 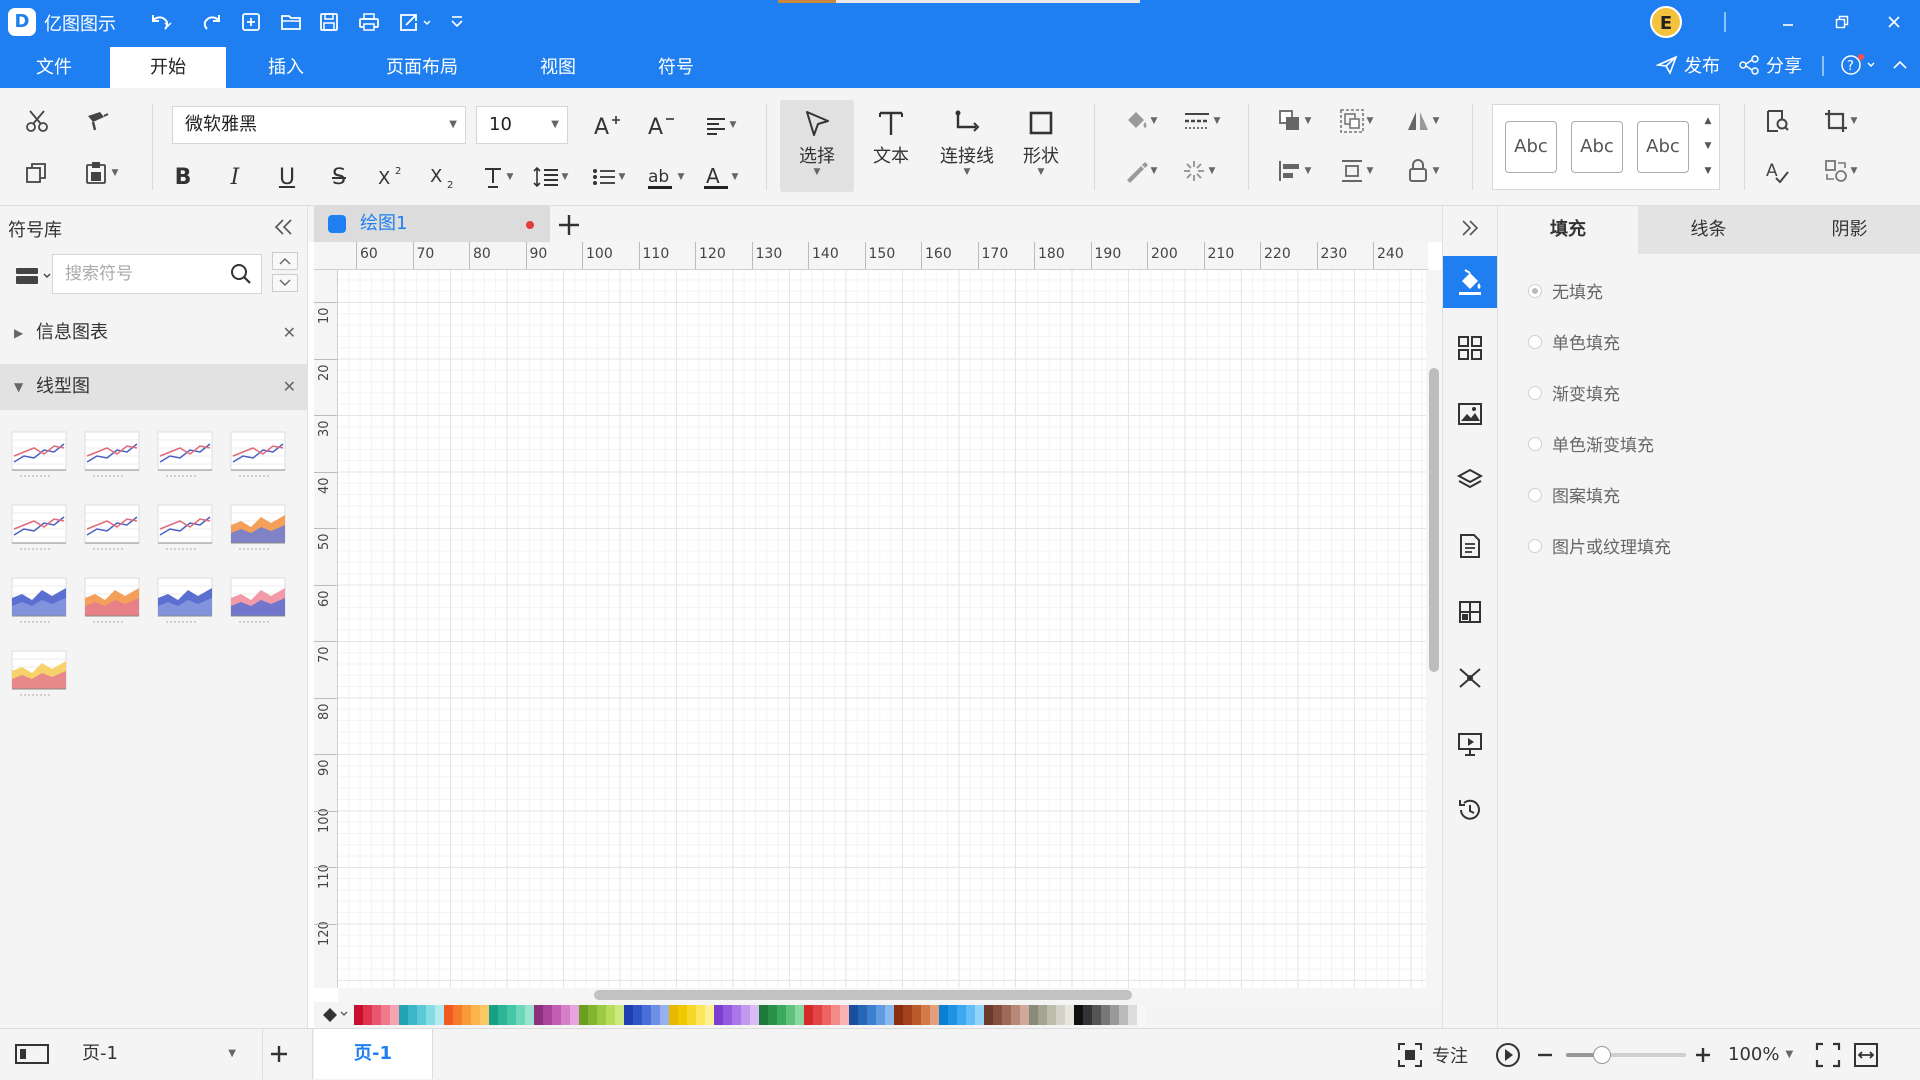 I want to click on menu-tab-home: 开始, so click(x=168, y=67).